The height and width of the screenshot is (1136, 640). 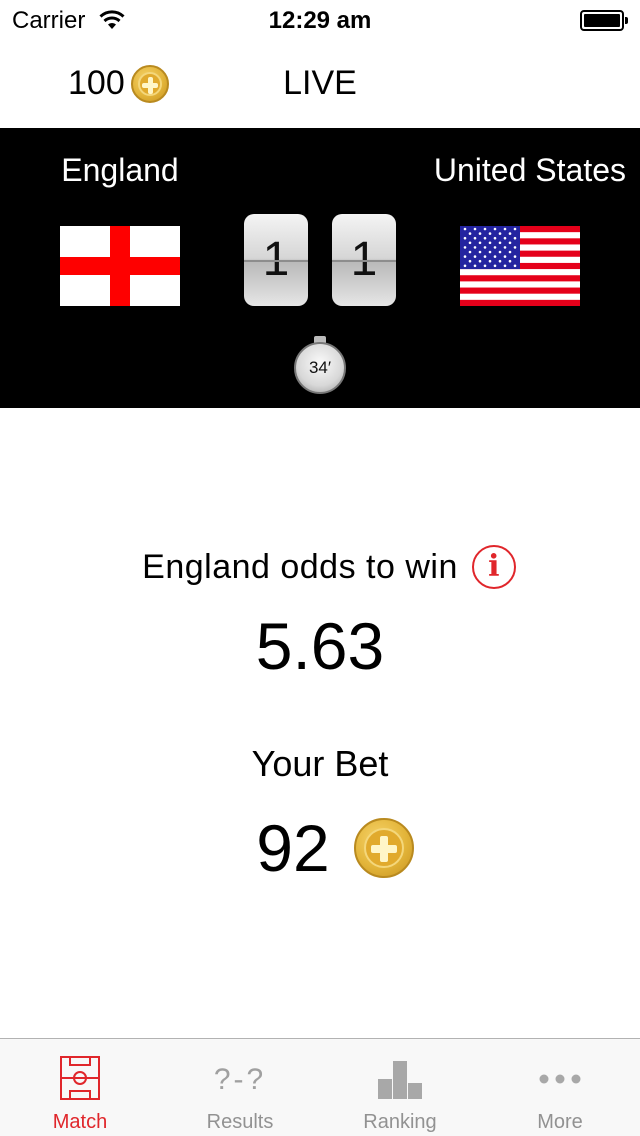 What do you see at coordinates (493, 567) in the screenshot?
I see `info-icon: i` at bounding box center [493, 567].